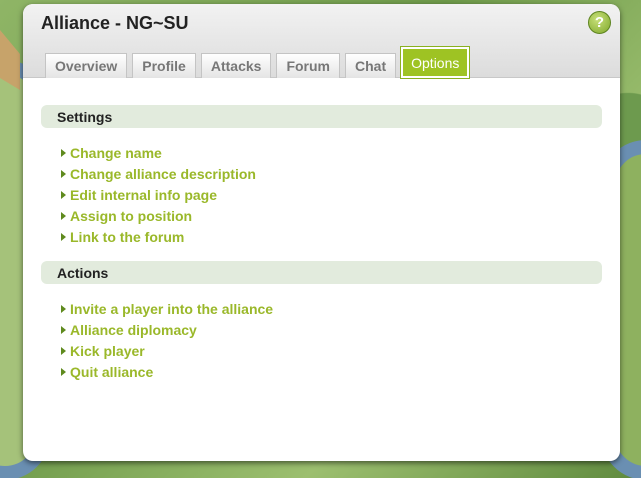 This screenshot has height=478, width=641. Describe the element at coordinates (331, 371) in the screenshot. I see `list-item: Quit alliance` at that location.